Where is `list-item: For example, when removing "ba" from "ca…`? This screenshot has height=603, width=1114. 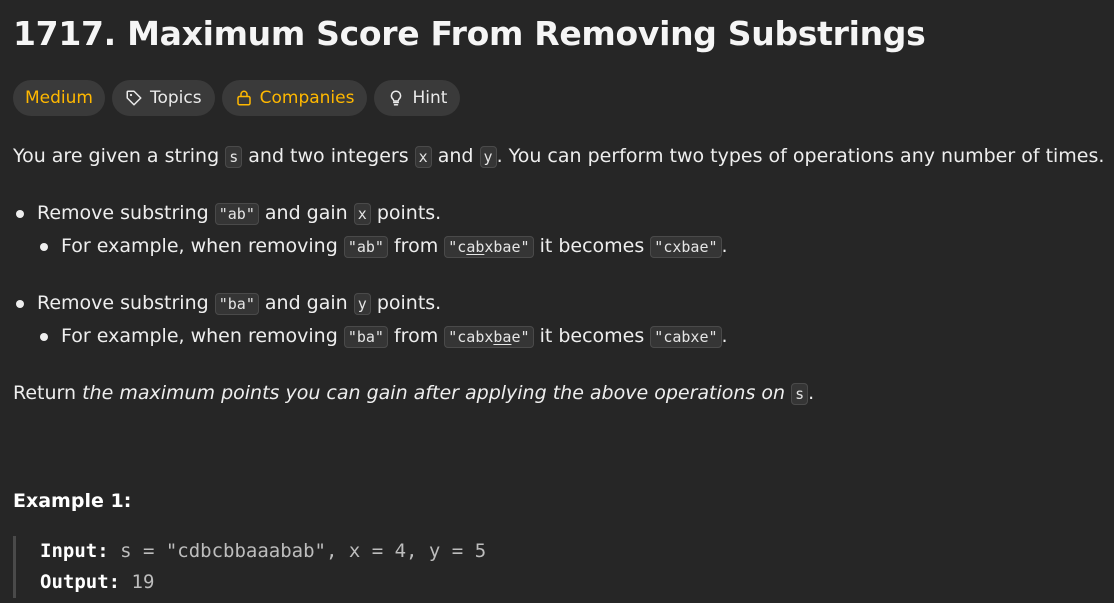 list-item: For example, when removing "ba" from "ca… is located at coordinates (560, 336).